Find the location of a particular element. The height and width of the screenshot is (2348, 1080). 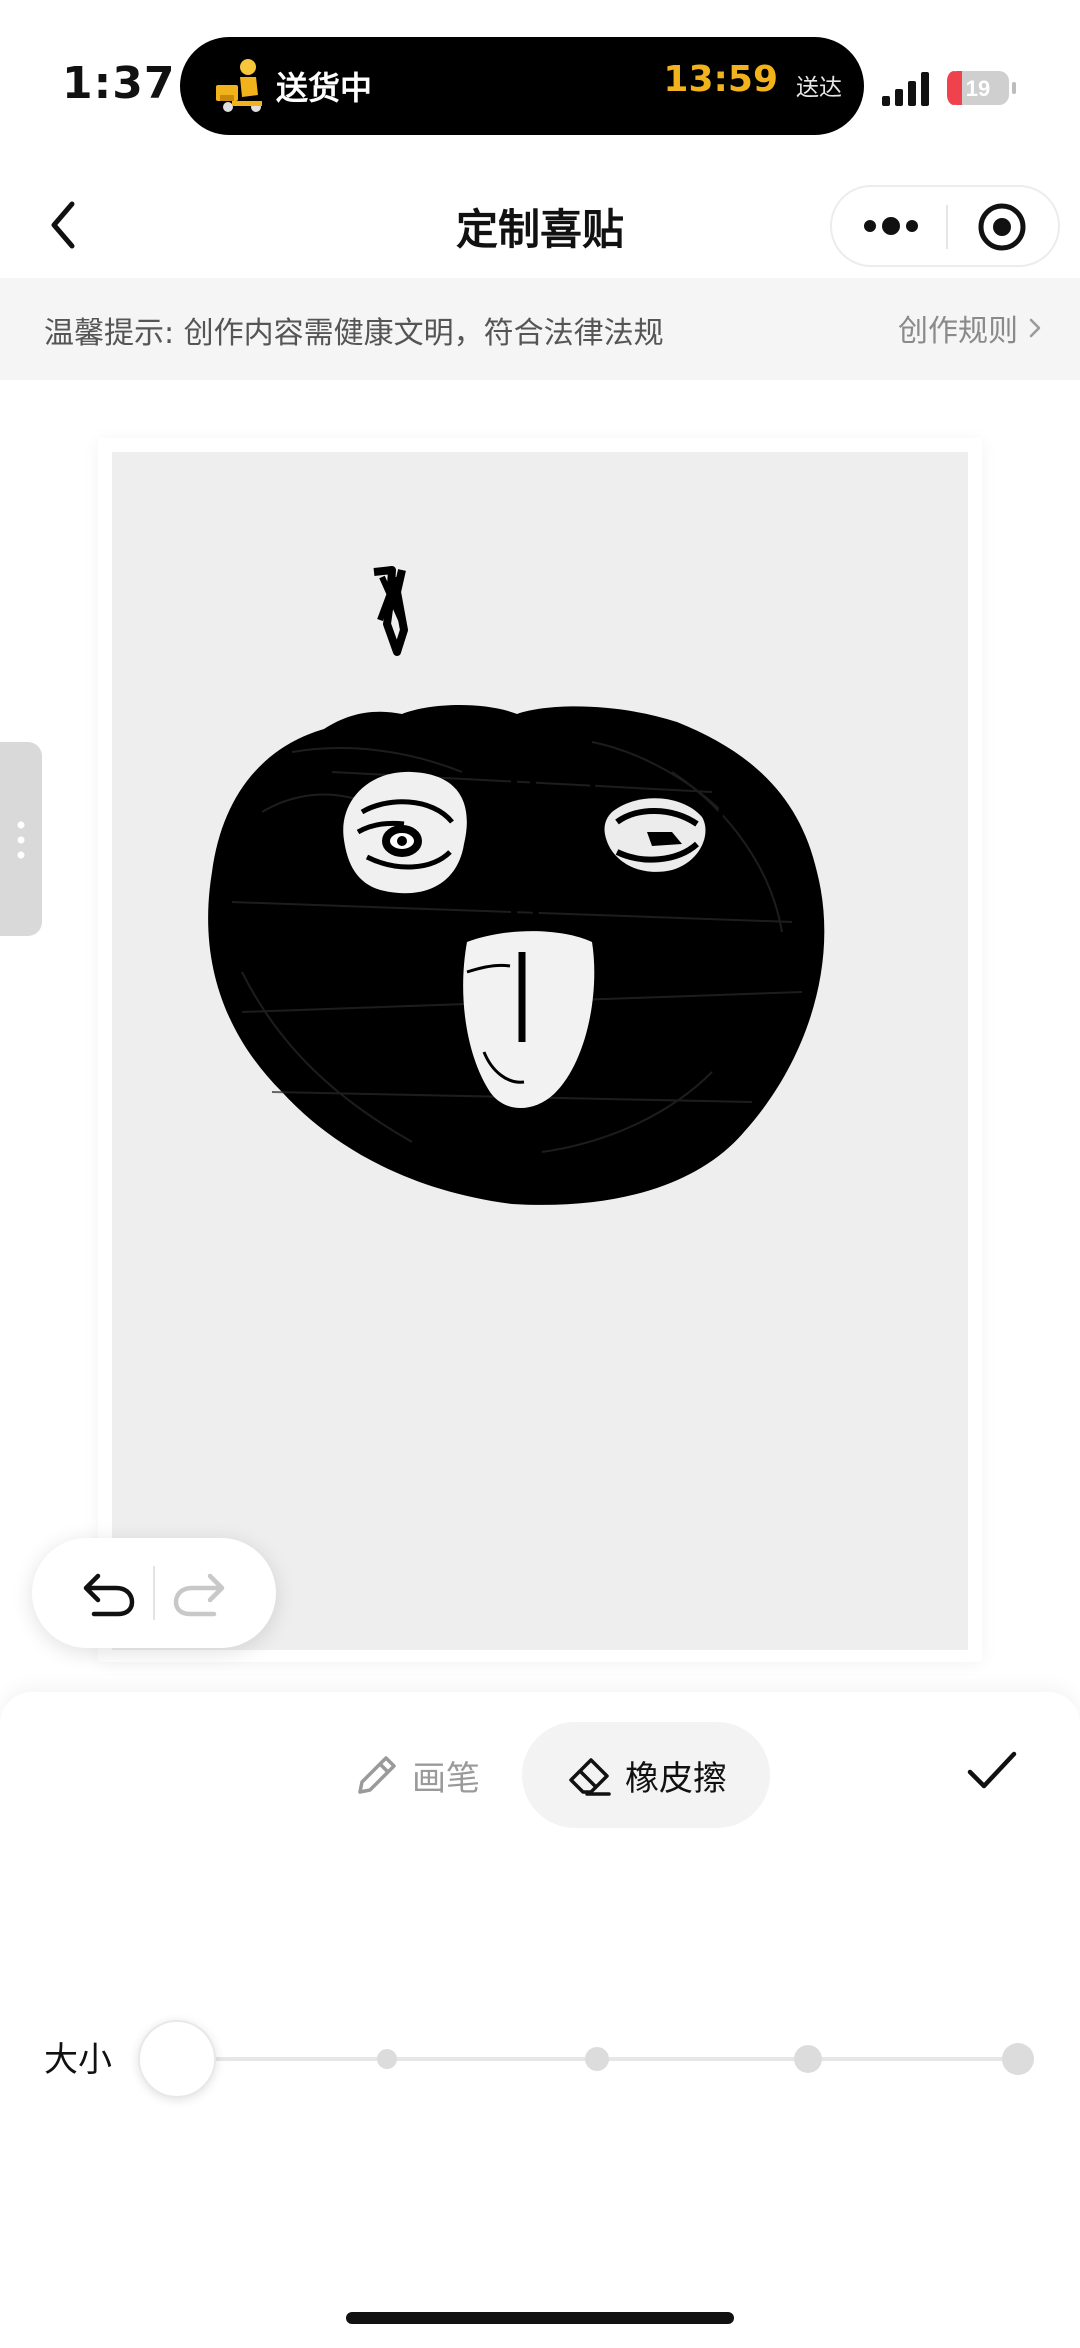

battery-icon: 19 is located at coordinates (981, 88).